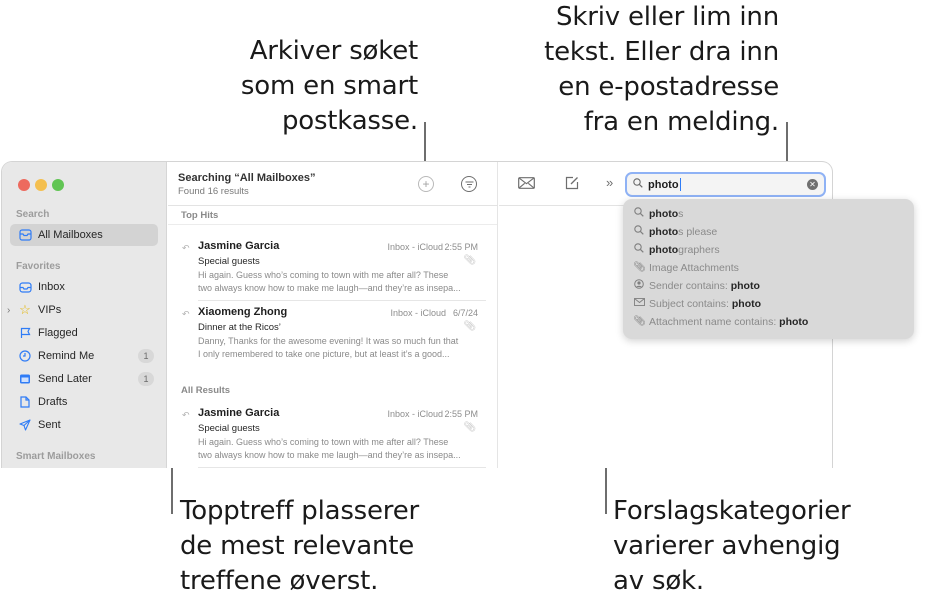 This screenshot has height=604, width=931. I want to click on suggestion-item: 📎︎ Attachment name contains: photo, so click(720, 321).